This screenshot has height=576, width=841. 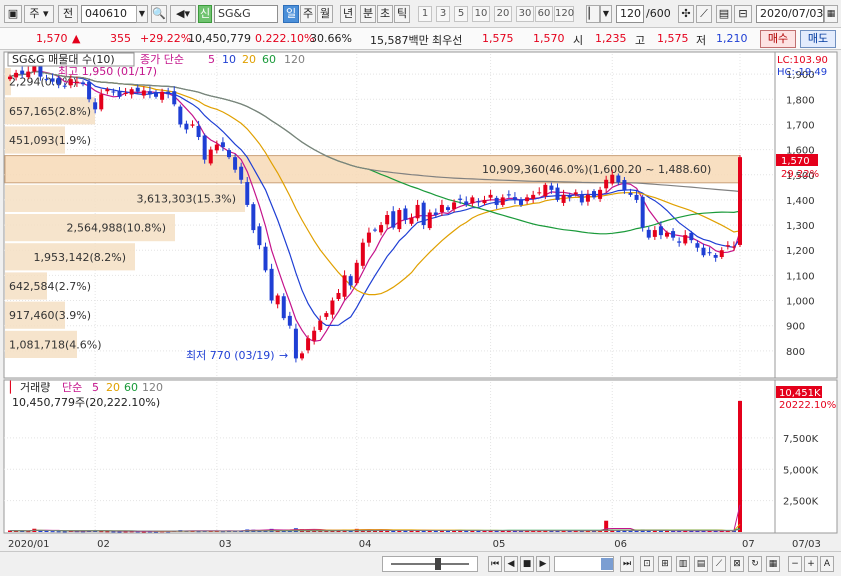 I want to click on last-icon: ⏭, so click(x=627, y=564).